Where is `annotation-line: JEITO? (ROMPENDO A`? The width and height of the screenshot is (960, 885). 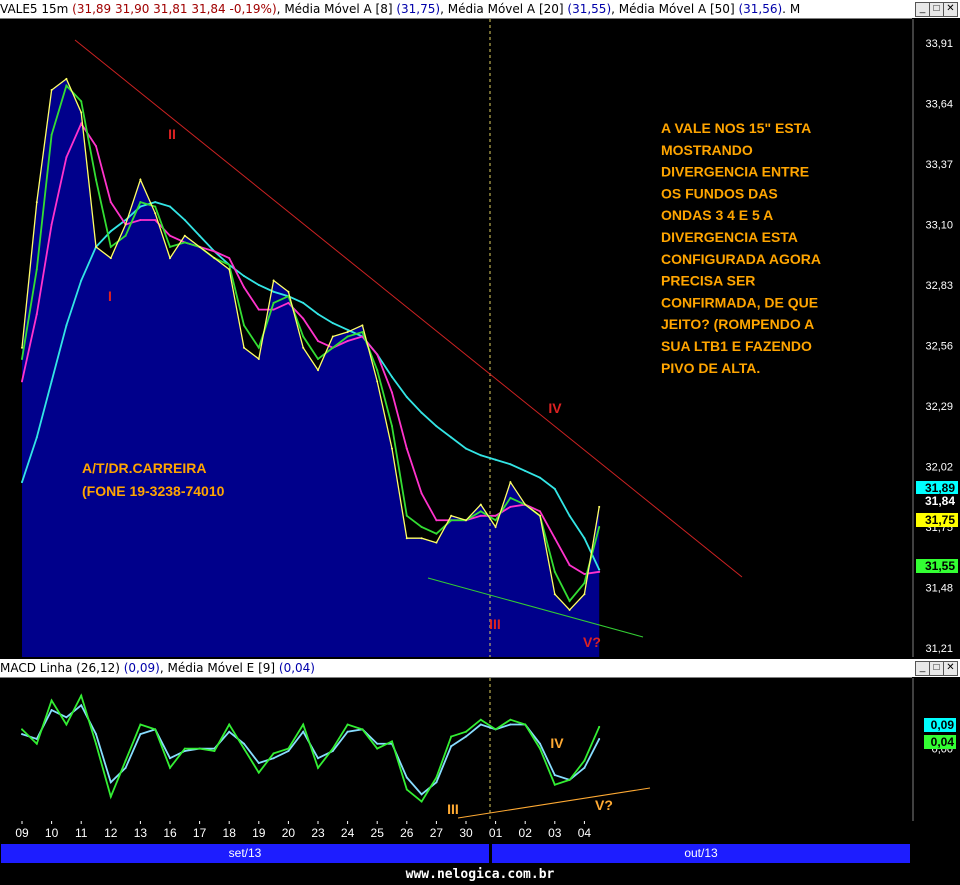 annotation-line: JEITO? (ROMPENDO A is located at coordinates (737, 324).